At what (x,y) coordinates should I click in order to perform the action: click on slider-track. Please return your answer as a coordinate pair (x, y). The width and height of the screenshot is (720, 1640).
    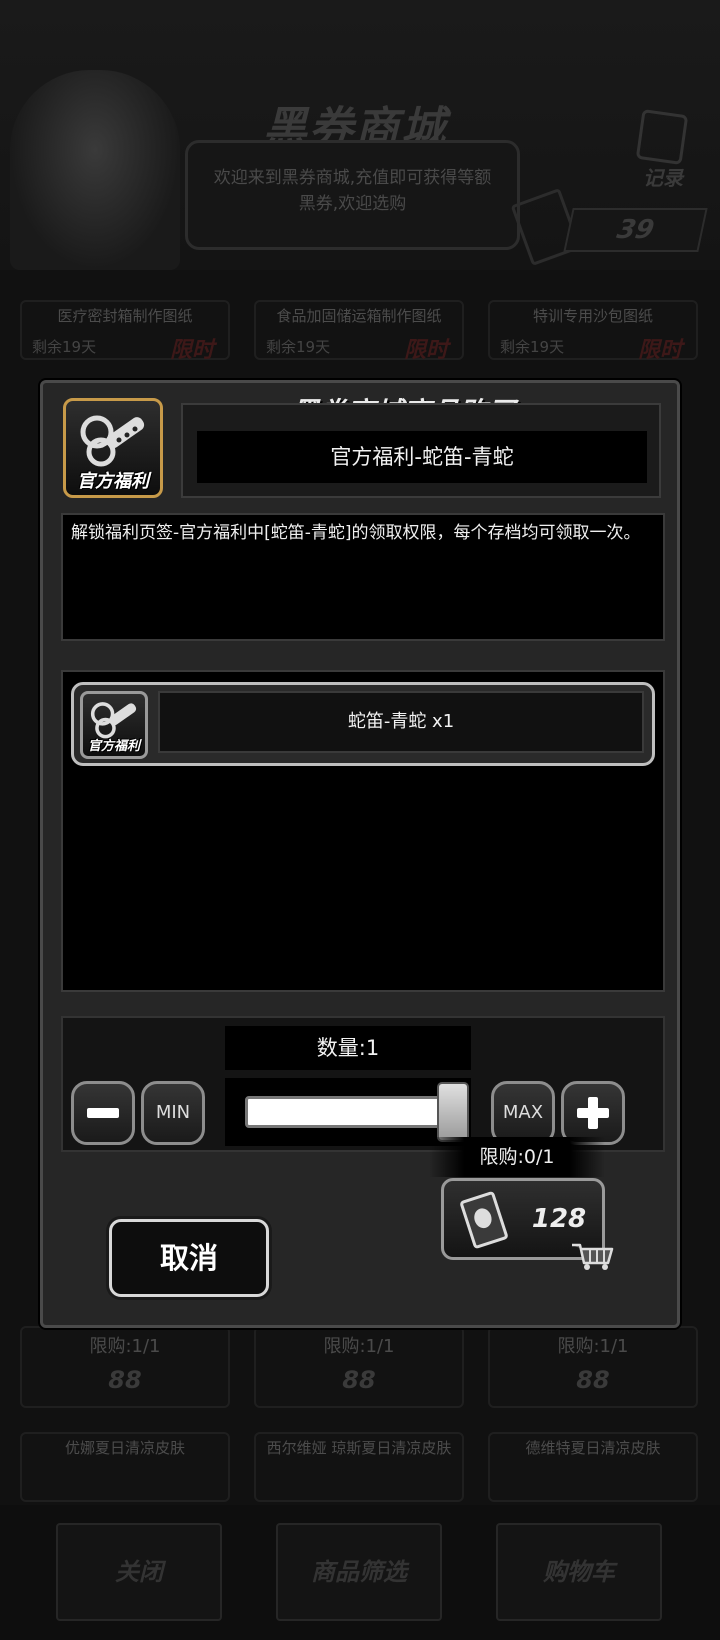
    Looking at the image, I should click on (343, 1112).